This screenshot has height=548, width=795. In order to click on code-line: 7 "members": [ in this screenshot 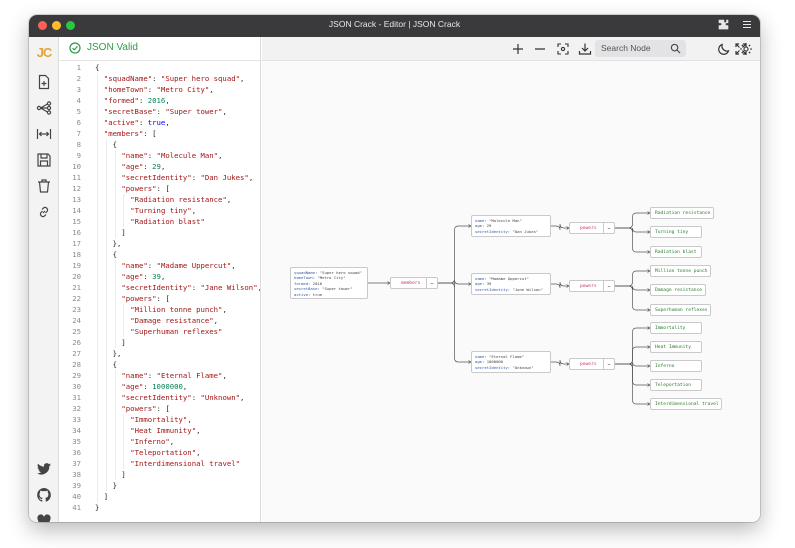, I will do `click(160, 133)`.